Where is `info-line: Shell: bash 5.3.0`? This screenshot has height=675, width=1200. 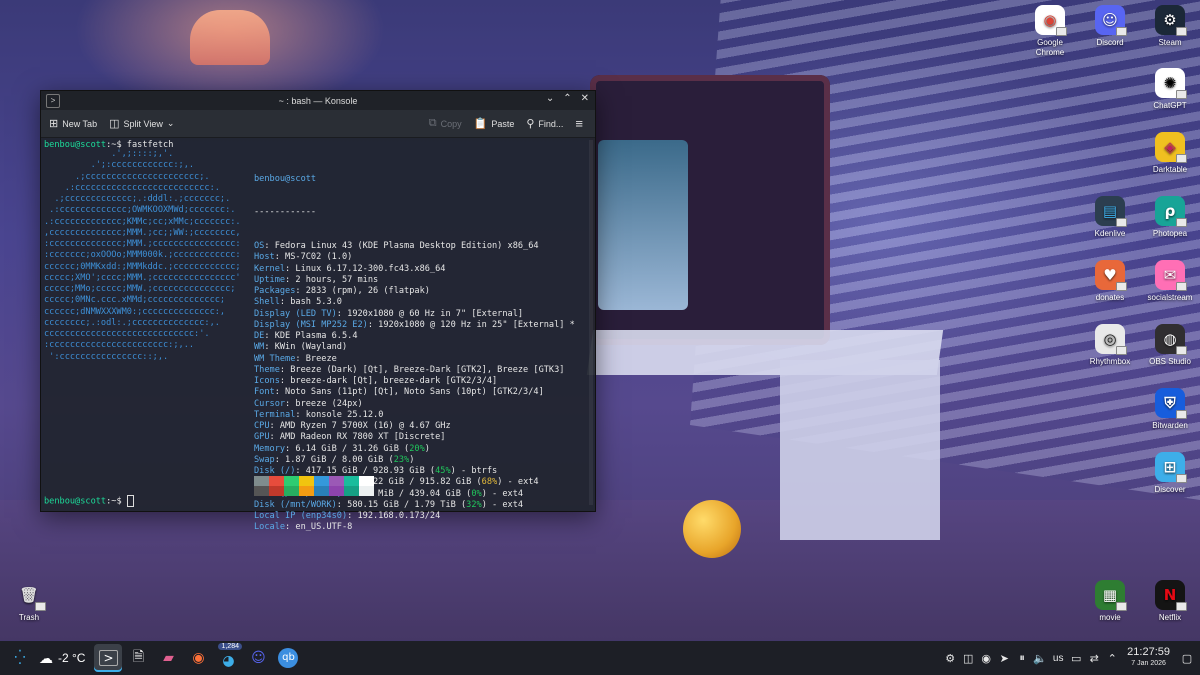
info-line: Shell: bash 5.3.0 is located at coordinates (298, 302).